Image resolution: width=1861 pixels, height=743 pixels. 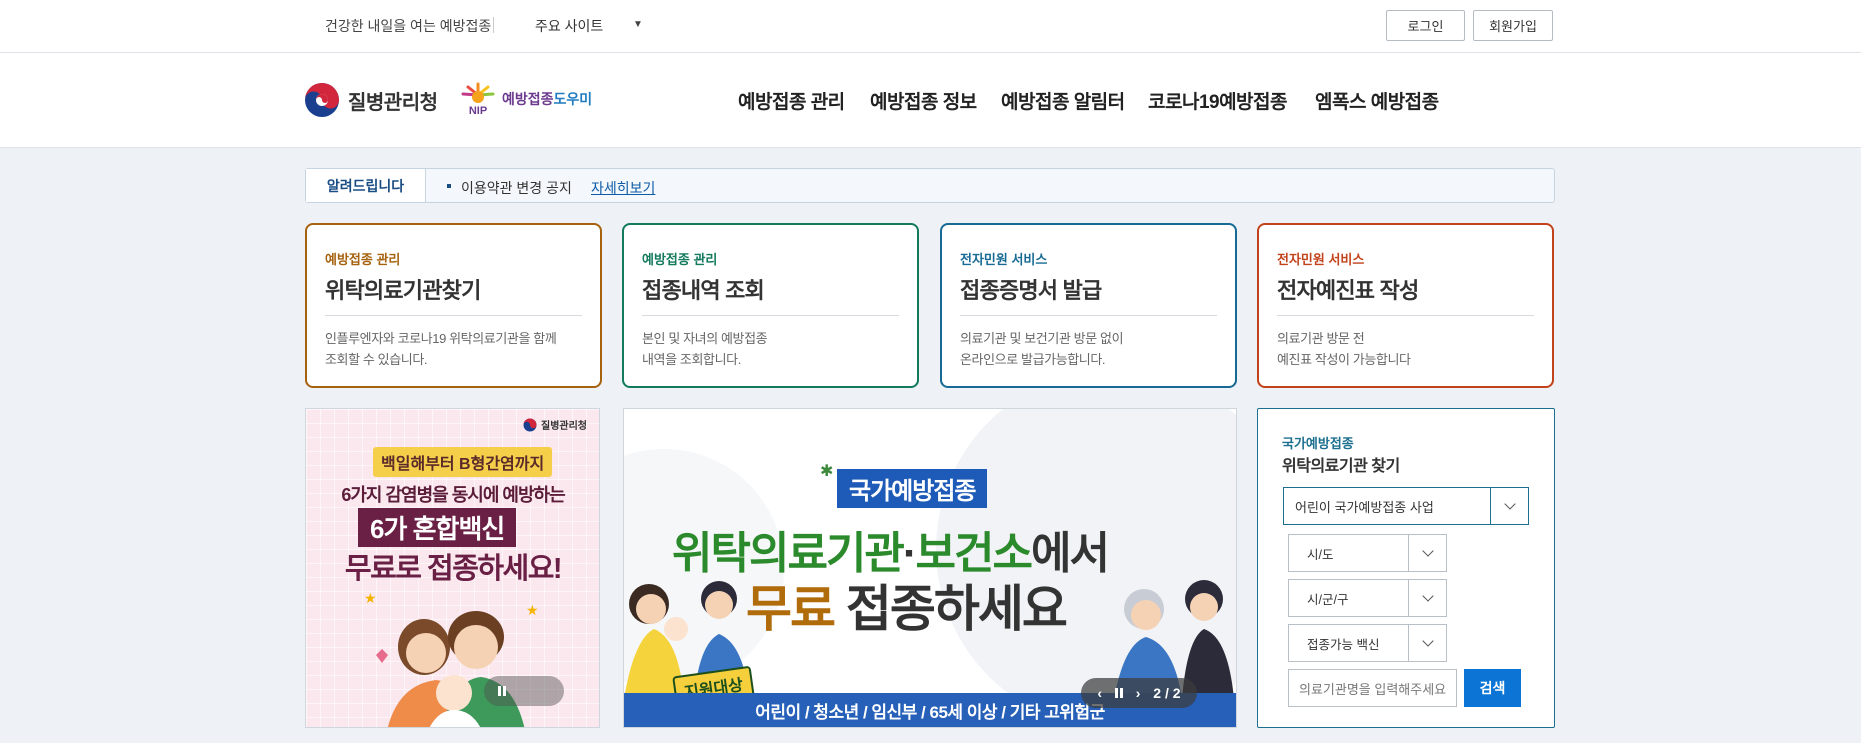 What do you see at coordinates (1425, 25) in the screenshot?
I see `login-button: 로그인` at bounding box center [1425, 25].